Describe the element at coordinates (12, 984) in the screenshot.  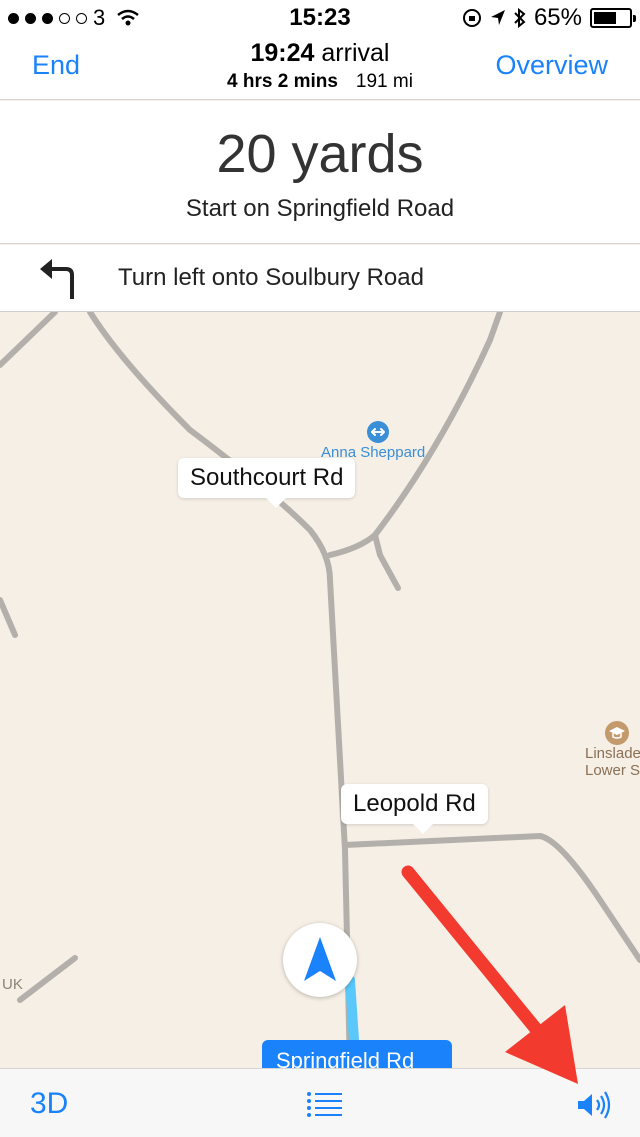
I see `map-edge-label: UK` at that location.